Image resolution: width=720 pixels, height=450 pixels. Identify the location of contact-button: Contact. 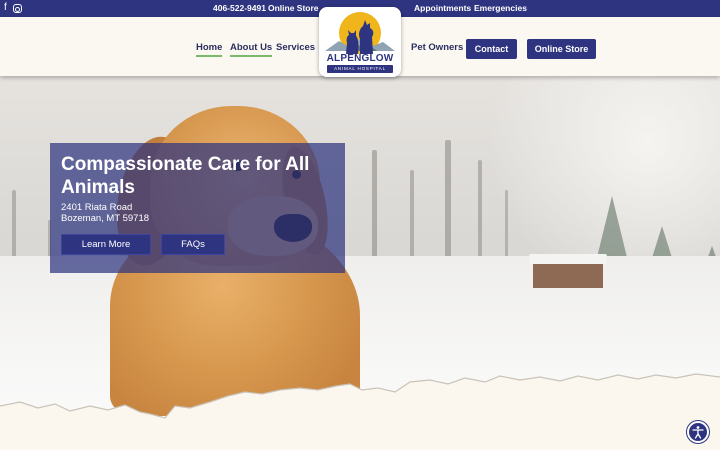
(491, 49).